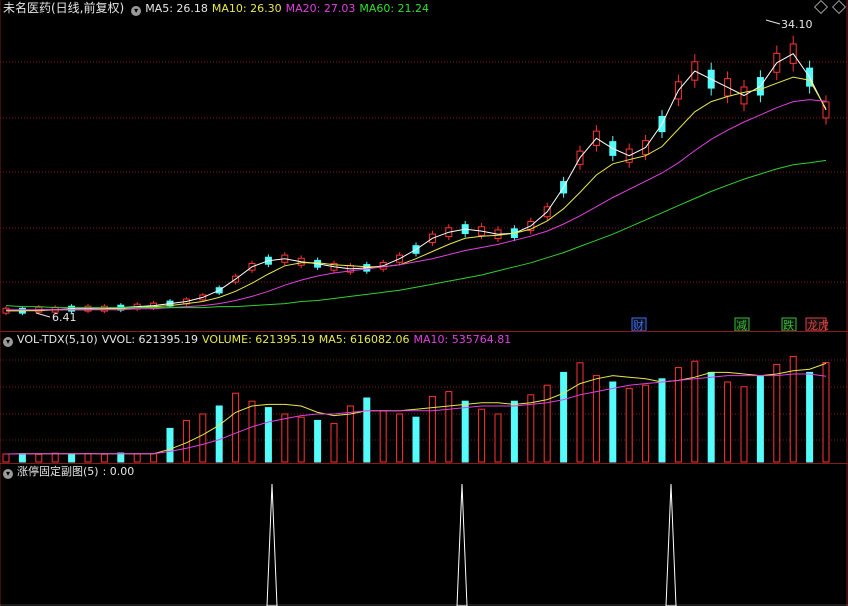  Describe the element at coordinates (638, 324) in the screenshot. I see `event-marker-label: 财` at that location.